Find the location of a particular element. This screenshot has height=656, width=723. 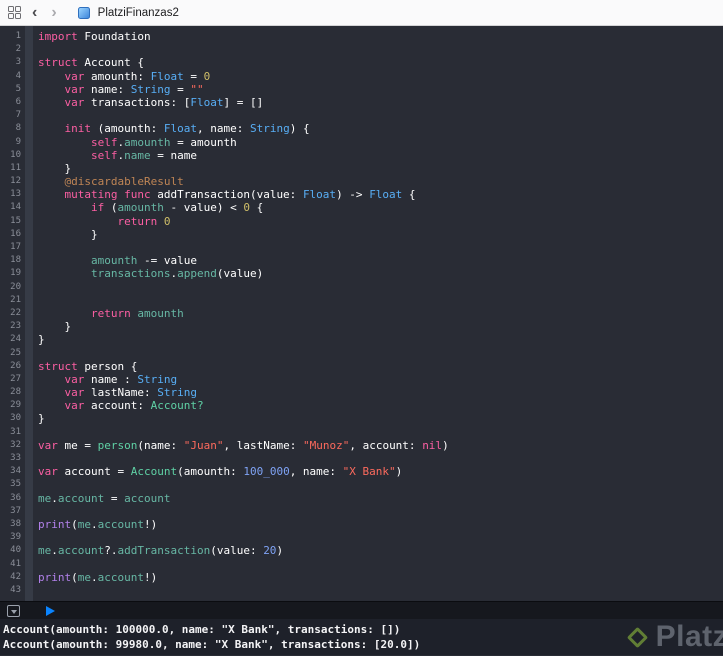

code-line: 3 struct Account { is located at coordinates (361, 62).